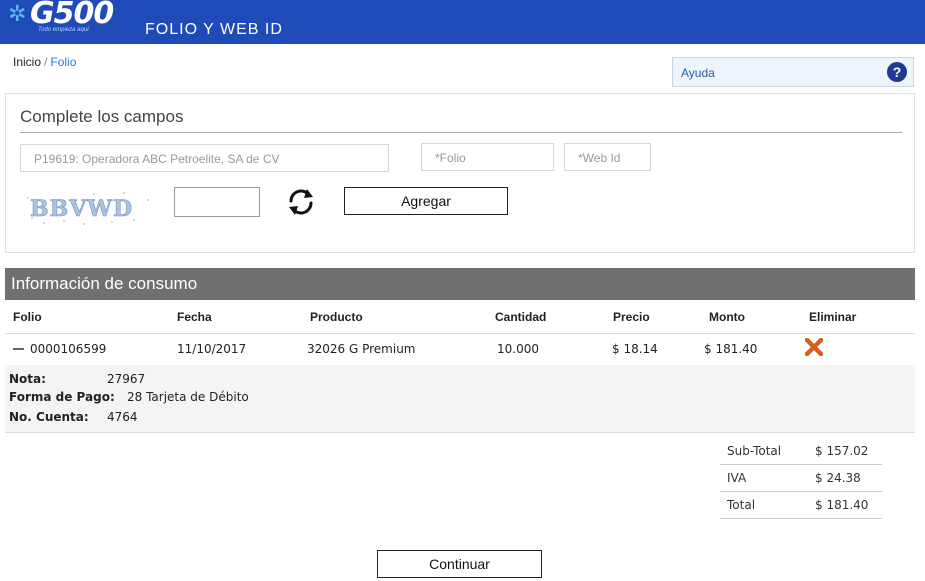 Image resolution: width=925 pixels, height=581 pixels. I want to click on subtotal-row: Sub-Total $ 157.02, so click(801, 451).